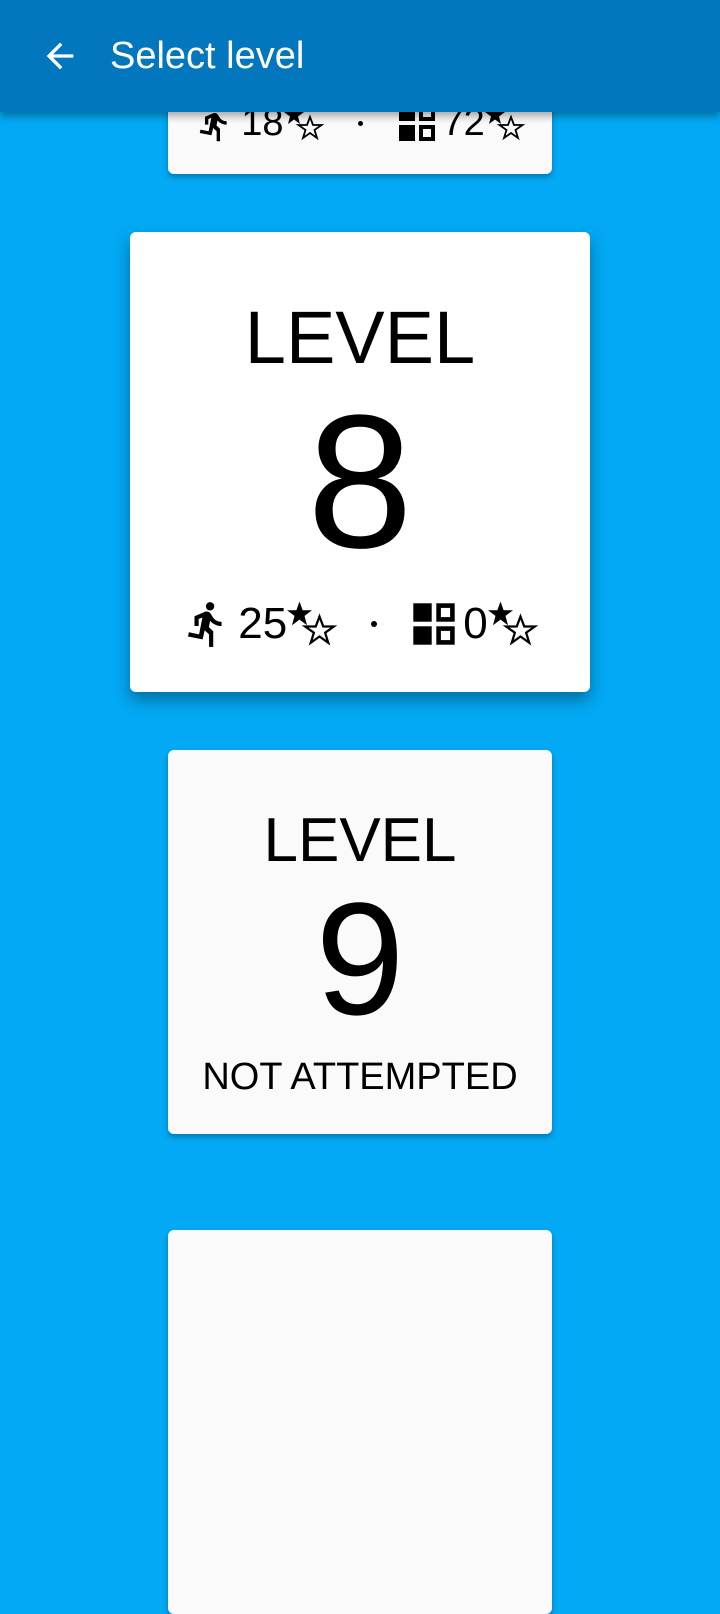  What do you see at coordinates (205, 624) in the screenshot?
I see `run-icon` at bounding box center [205, 624].